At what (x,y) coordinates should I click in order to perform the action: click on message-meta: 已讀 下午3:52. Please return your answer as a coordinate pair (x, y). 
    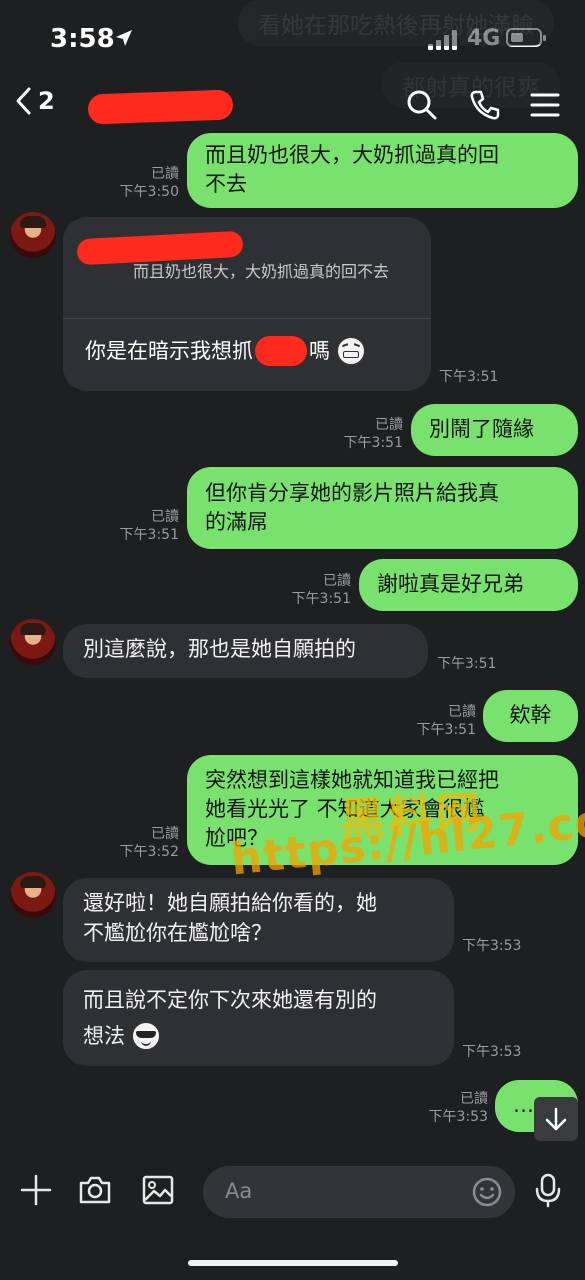
    Looking at the image, I should click on (139, 843).